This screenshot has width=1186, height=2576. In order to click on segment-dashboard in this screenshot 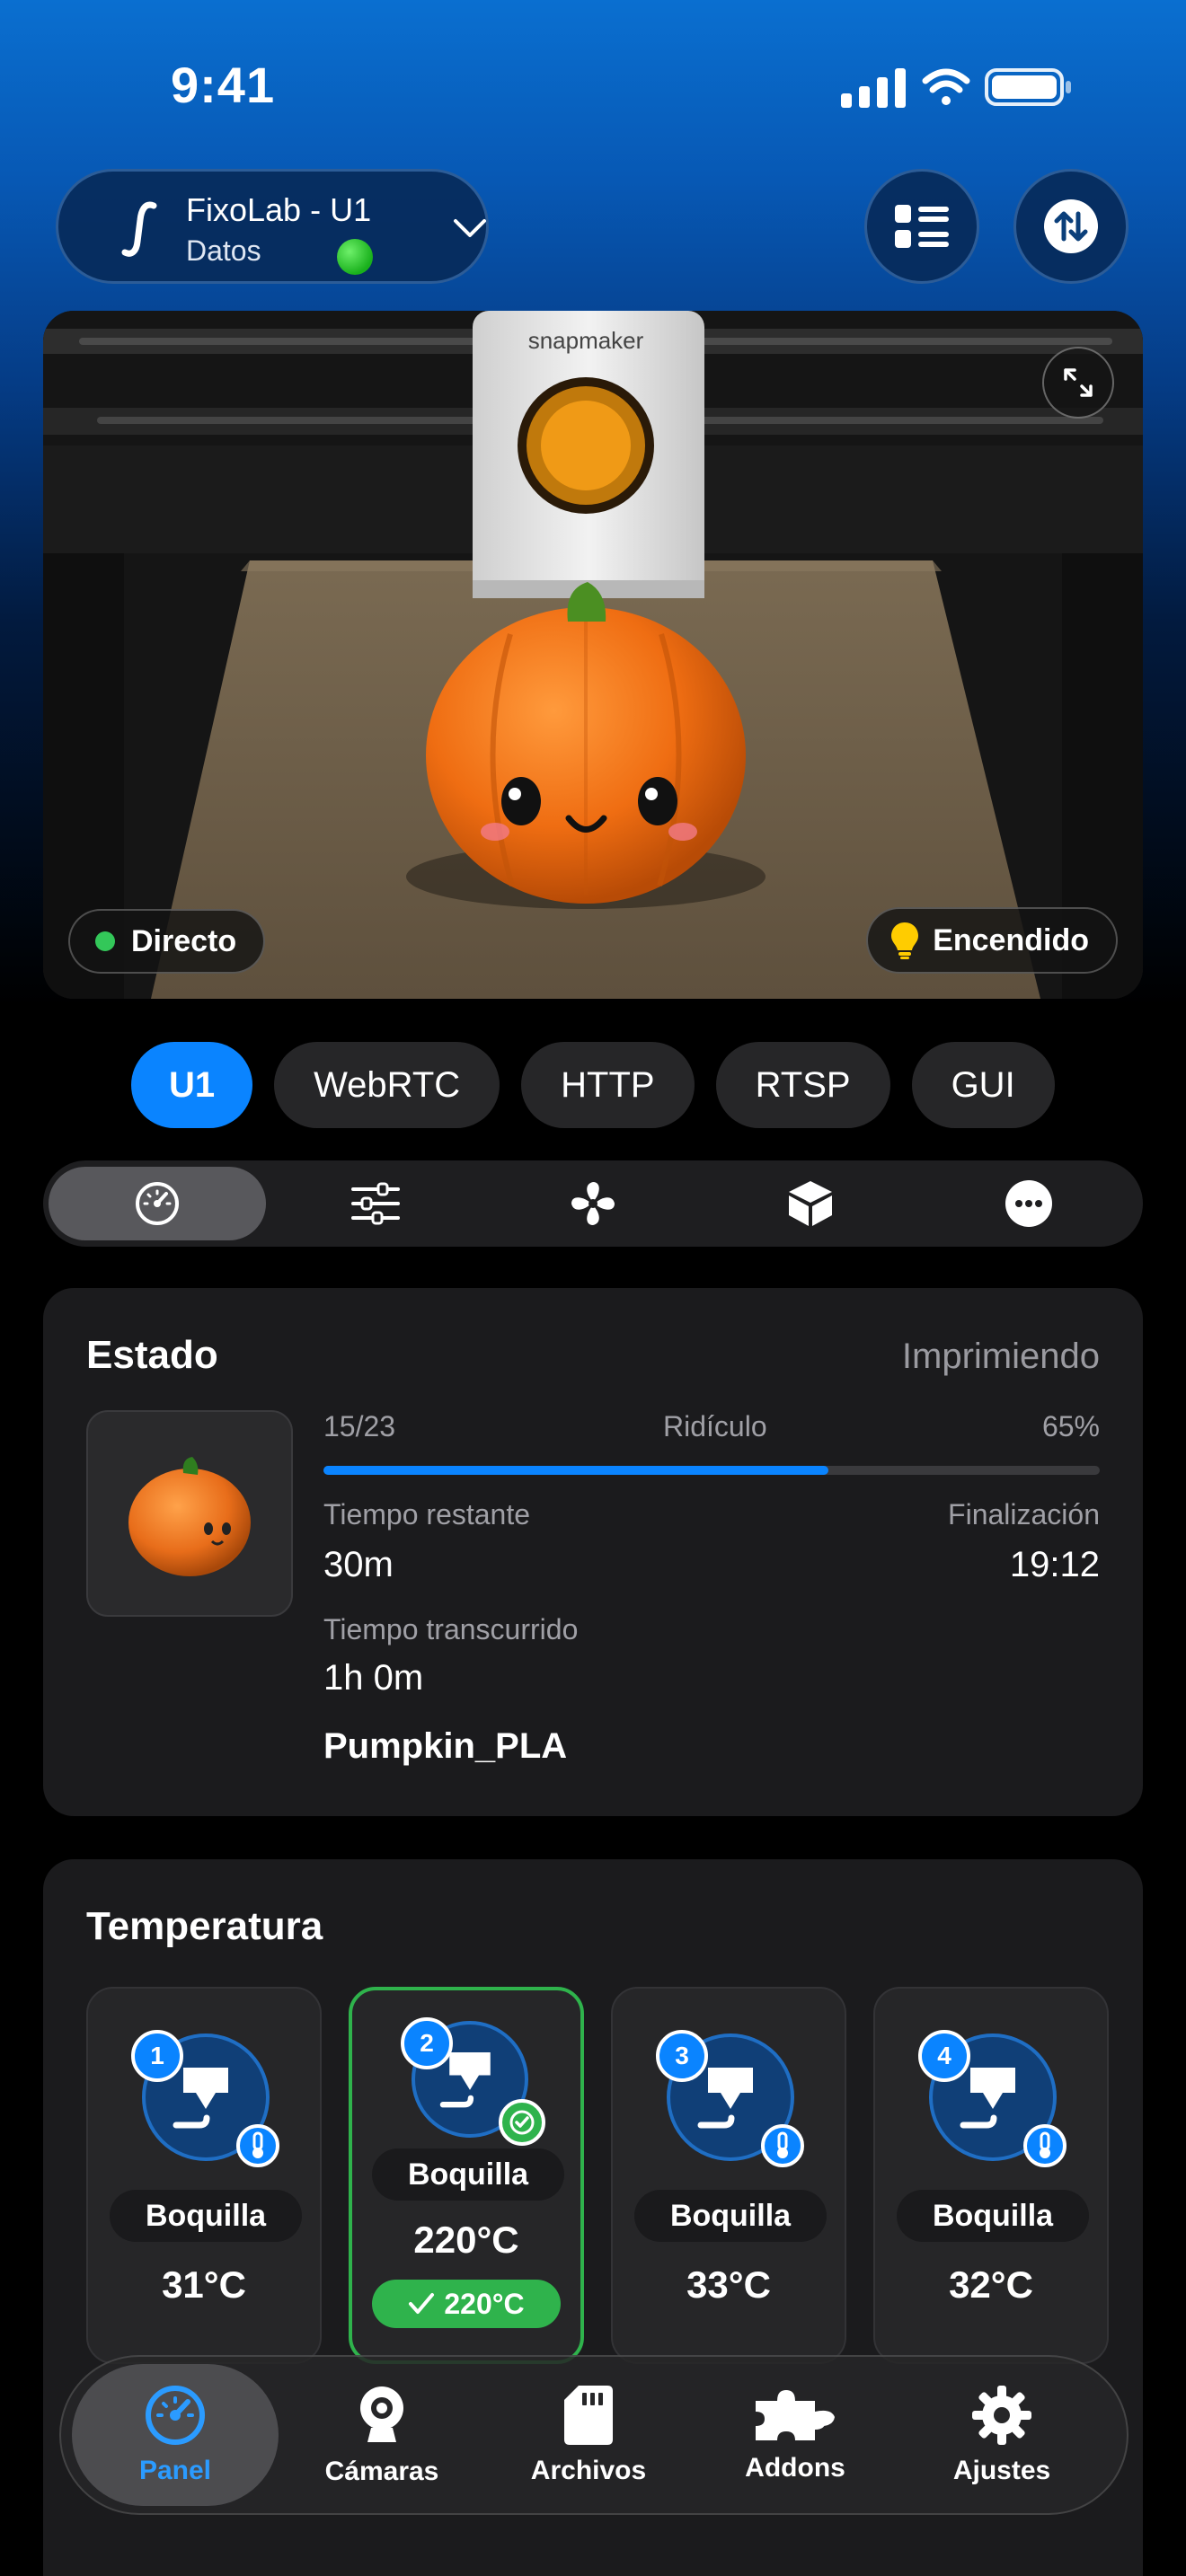, I will do `click(158, 1203)`.